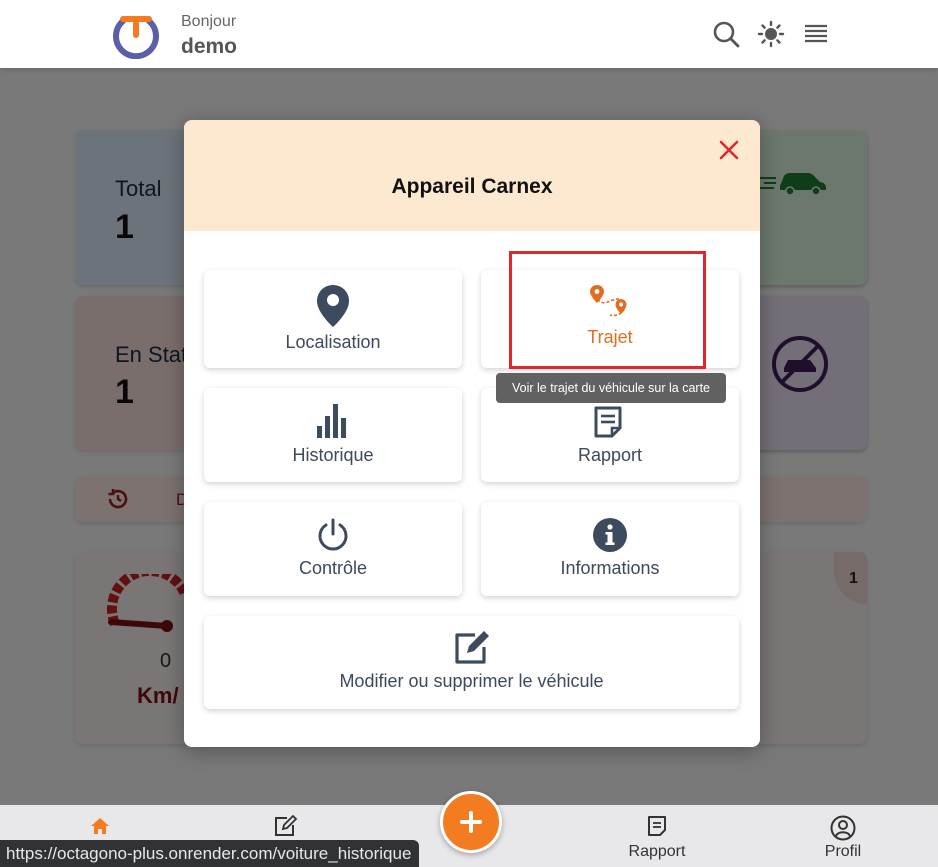  I want to click on informations-button: Informations, so click(610, 549).